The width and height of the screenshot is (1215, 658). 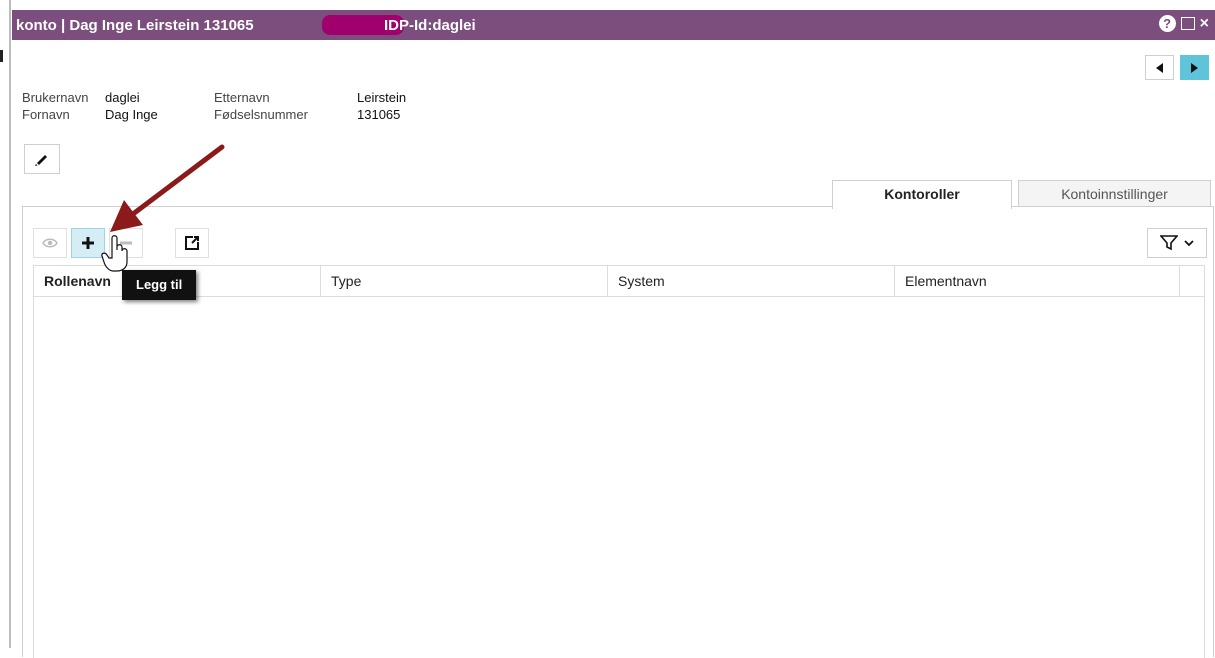 I want to click on window-left-edge, so click(x=5, y=324).